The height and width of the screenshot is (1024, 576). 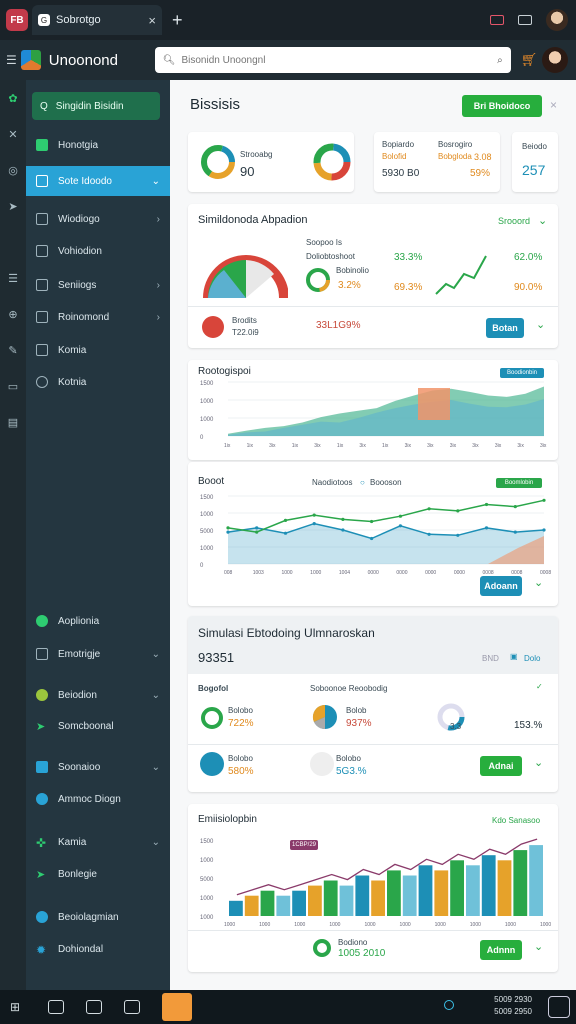 I want to click on taskbar-active-app-icon, so click(x=177, y=1007).